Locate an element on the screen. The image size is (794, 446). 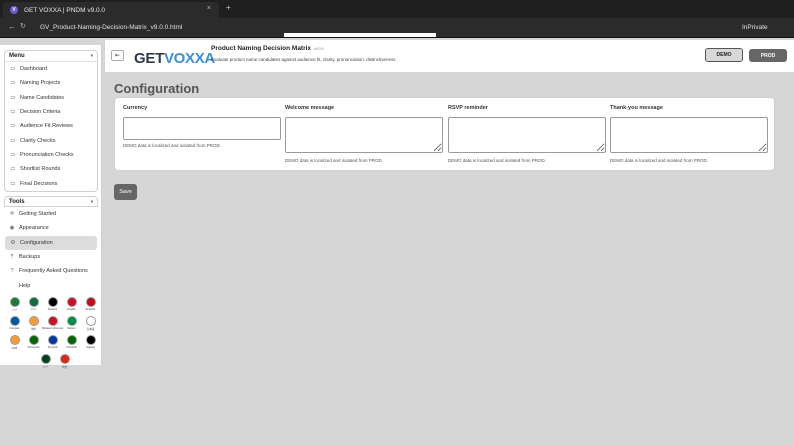
tools-item: ◉ Appearance is located at coordinates (51, 228).